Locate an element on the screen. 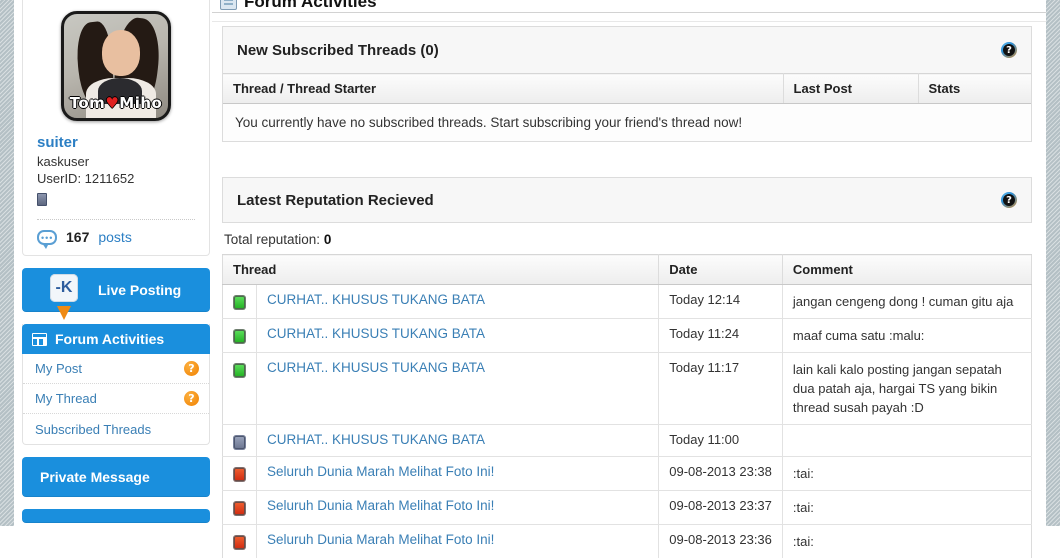 This screenshot has width=1060, height=558. page-gutter-right is located at coordinates (1053, 263).